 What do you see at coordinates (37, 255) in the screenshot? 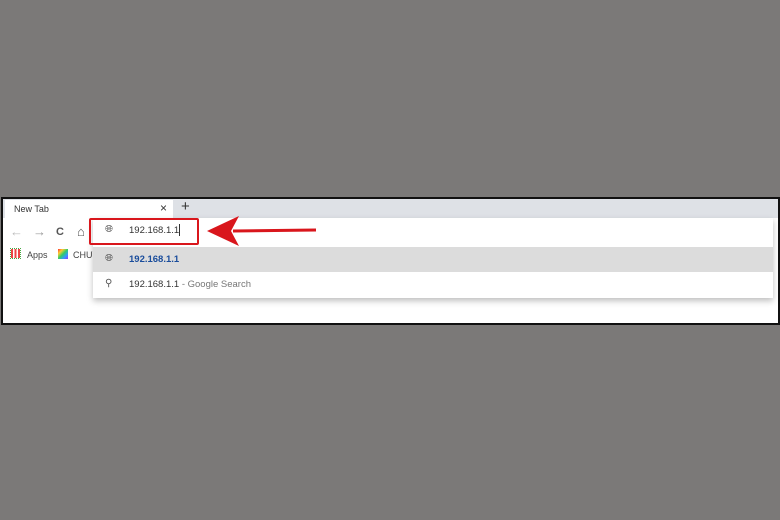
I see `bookmark-apps: Apps` at bounding box center [37, 255].